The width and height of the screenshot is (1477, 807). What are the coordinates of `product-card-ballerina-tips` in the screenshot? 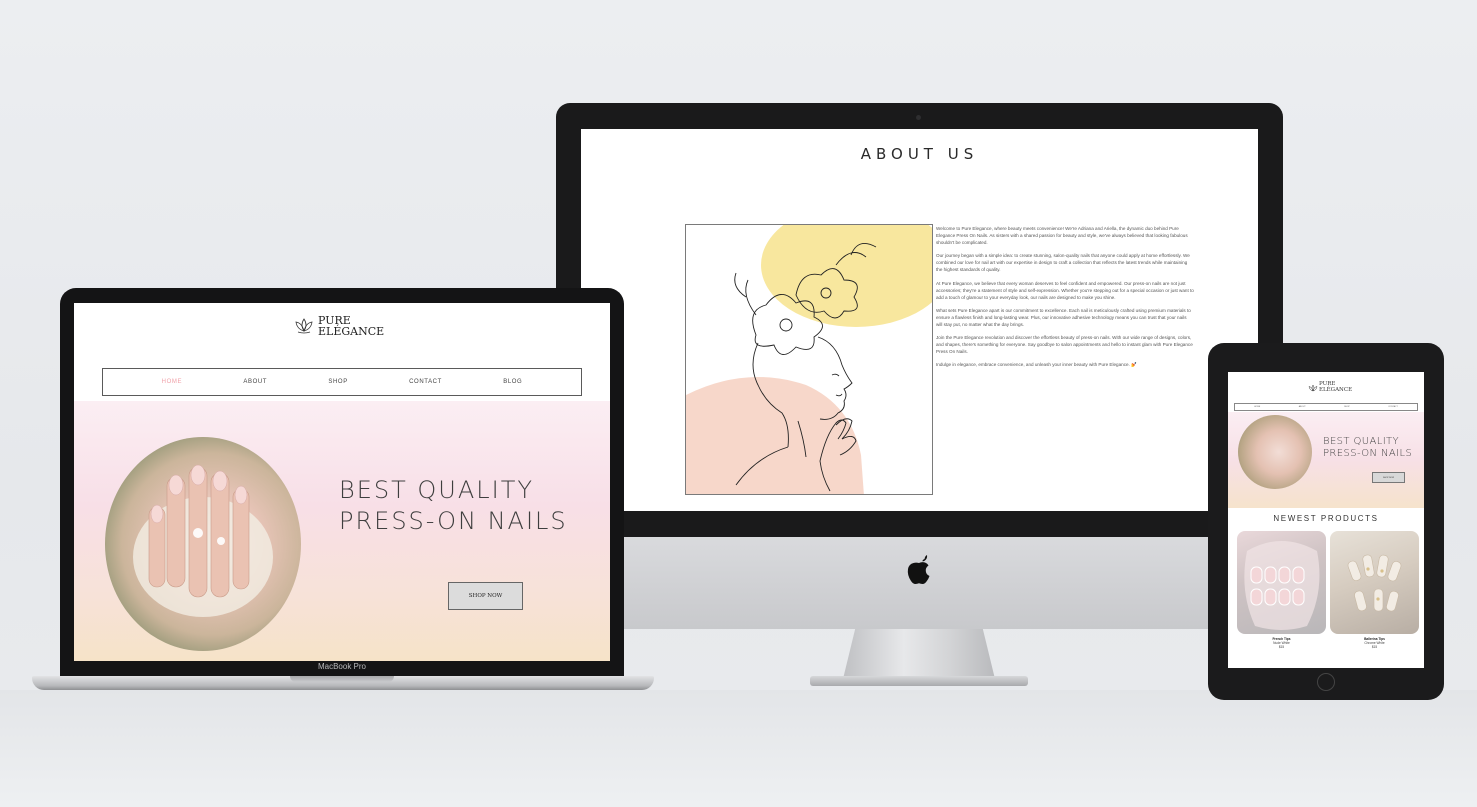 It's located at (1374, 582).